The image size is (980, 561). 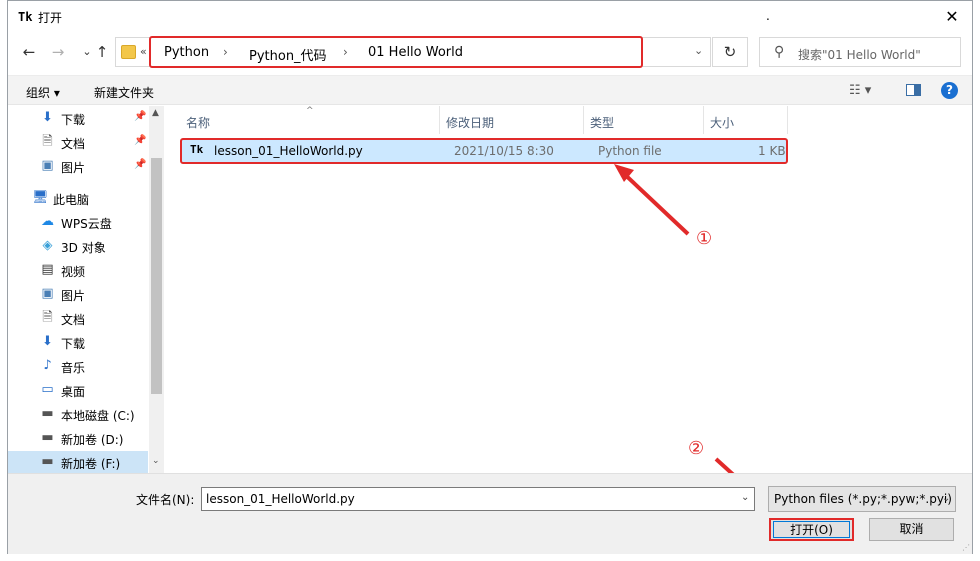 I want to click on cancel-button: 取消, so click(x=911, y=529).